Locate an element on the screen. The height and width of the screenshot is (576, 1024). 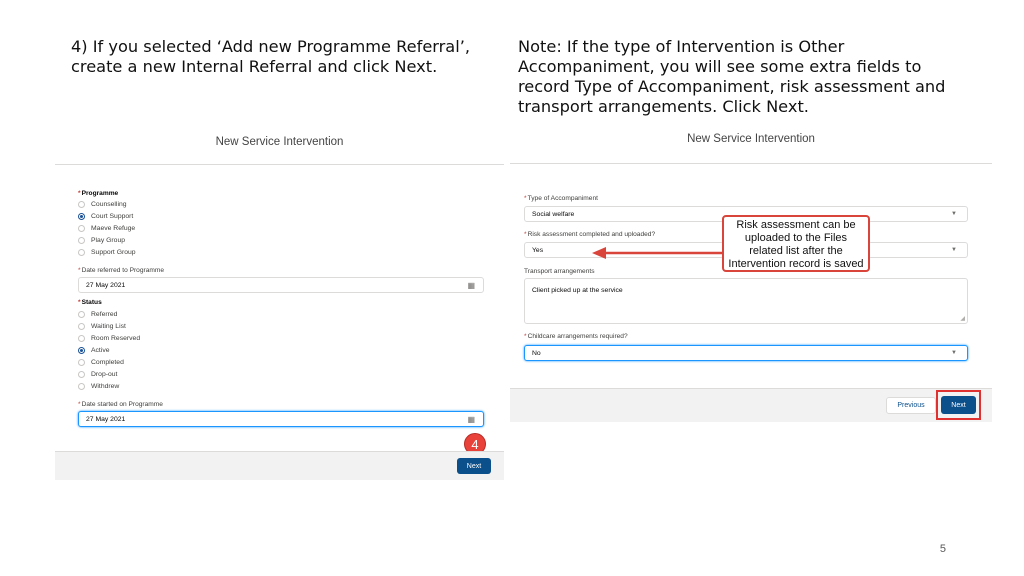
status-option-active: Active is located at coordinates (94, 350).